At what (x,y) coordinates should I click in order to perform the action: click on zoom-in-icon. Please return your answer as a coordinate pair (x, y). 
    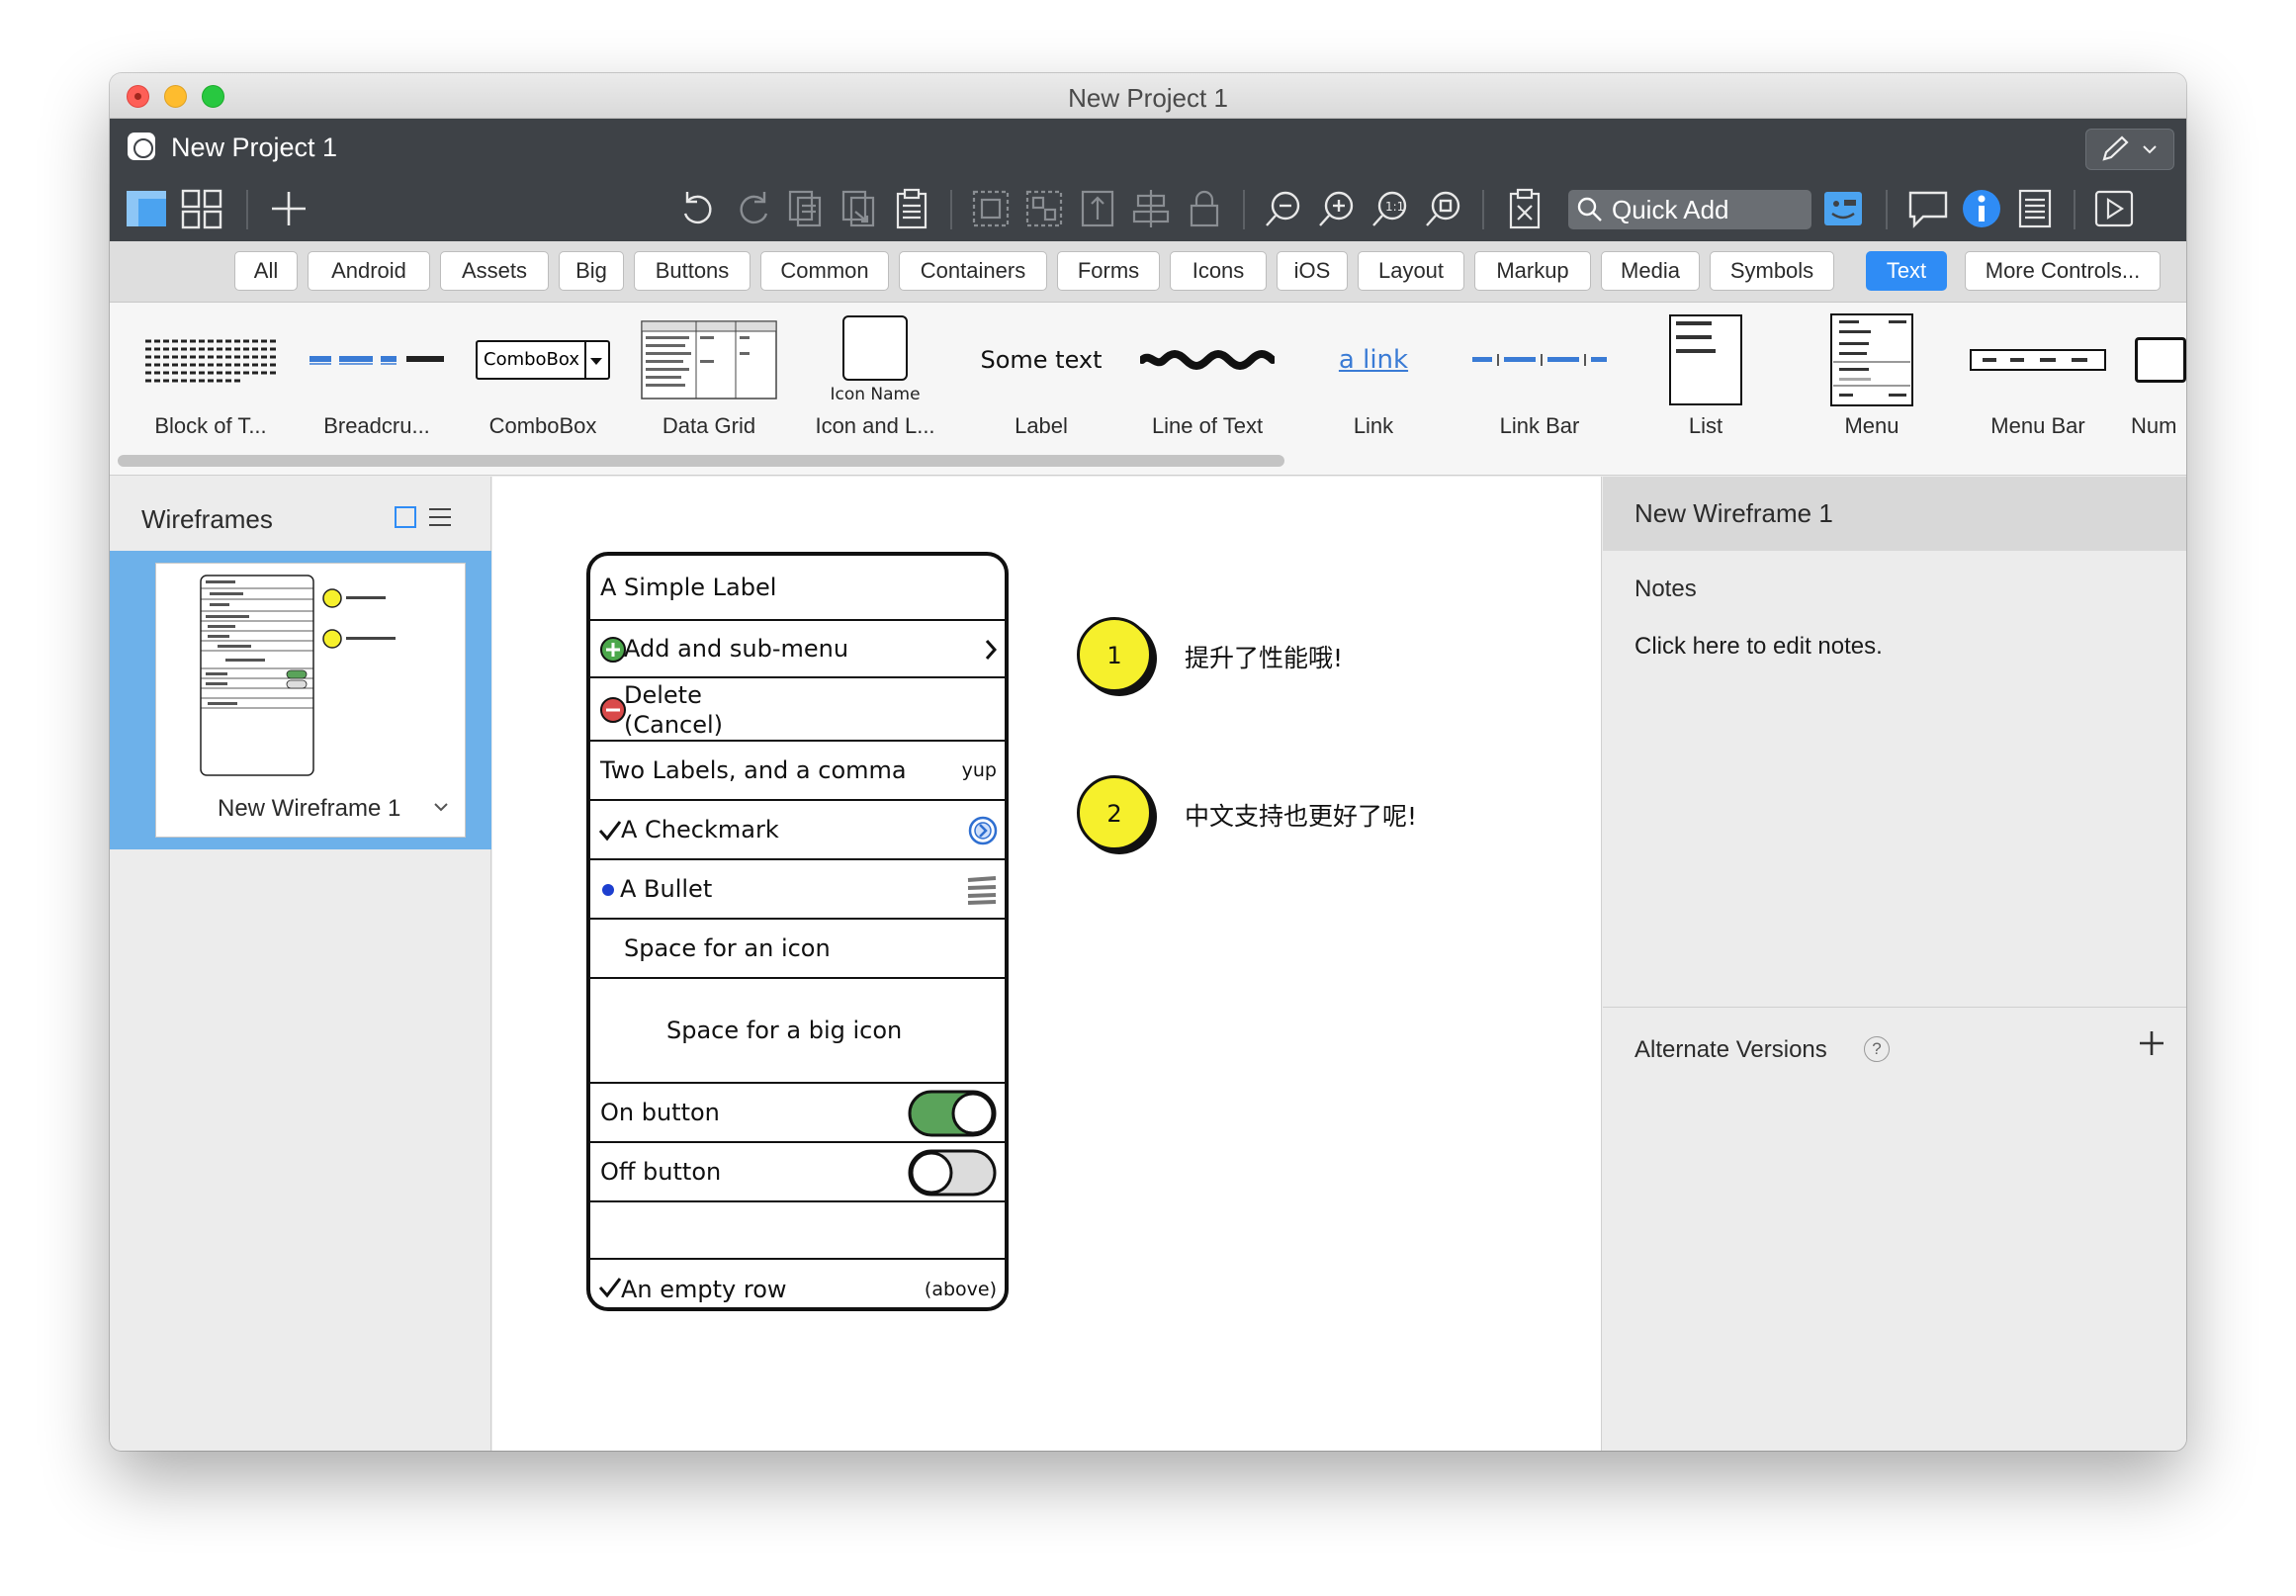
    Looking at the image, I should click on (1337, 208).